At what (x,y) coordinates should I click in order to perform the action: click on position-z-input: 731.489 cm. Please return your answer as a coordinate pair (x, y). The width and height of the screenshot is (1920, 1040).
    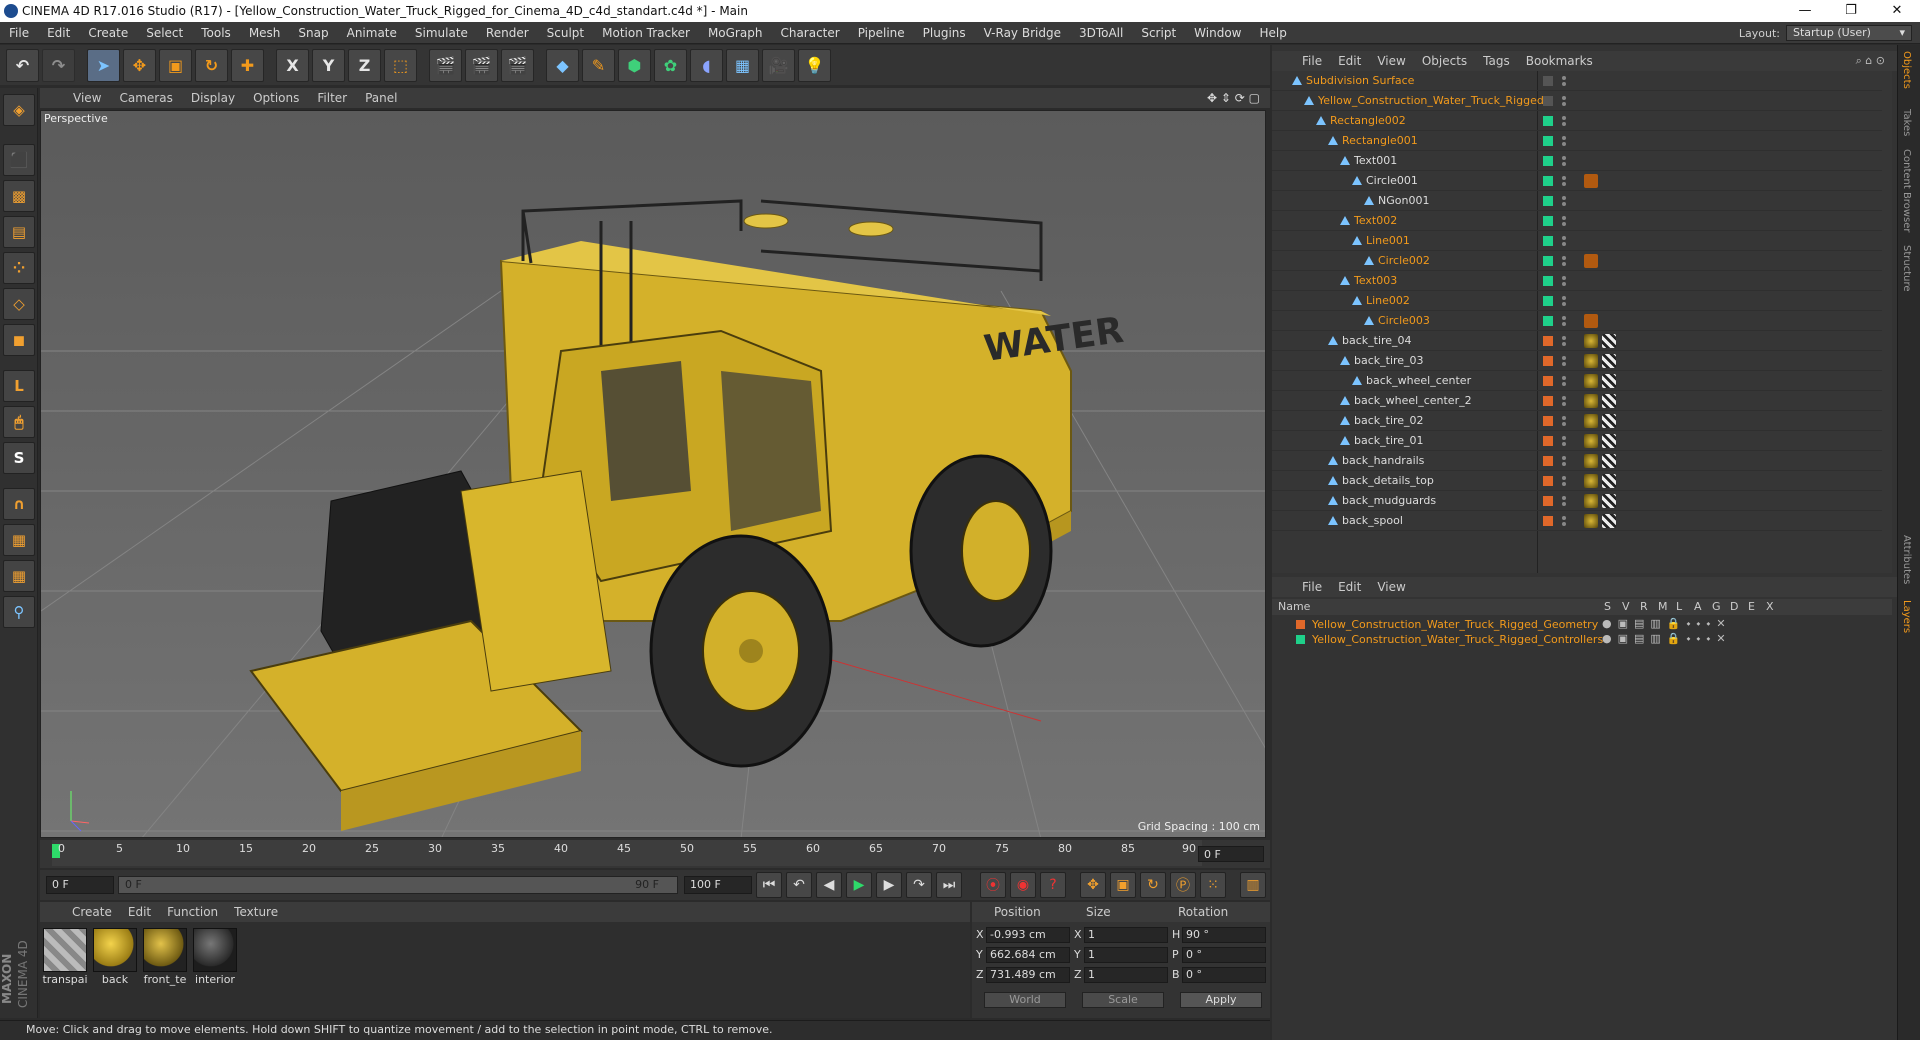
    Looking at the image, I should click on (1028, 975).